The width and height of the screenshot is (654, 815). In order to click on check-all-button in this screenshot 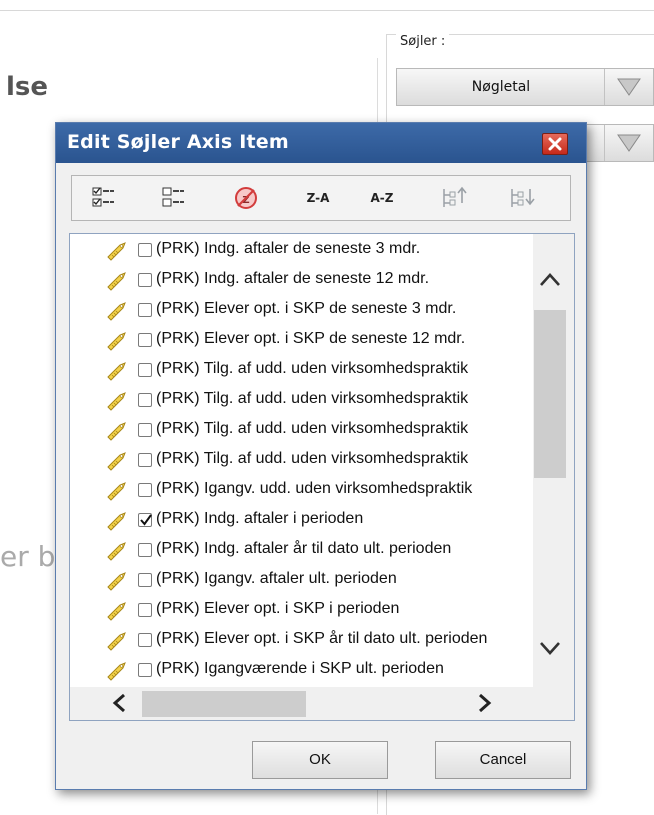, I will do `click(106, 198)`.